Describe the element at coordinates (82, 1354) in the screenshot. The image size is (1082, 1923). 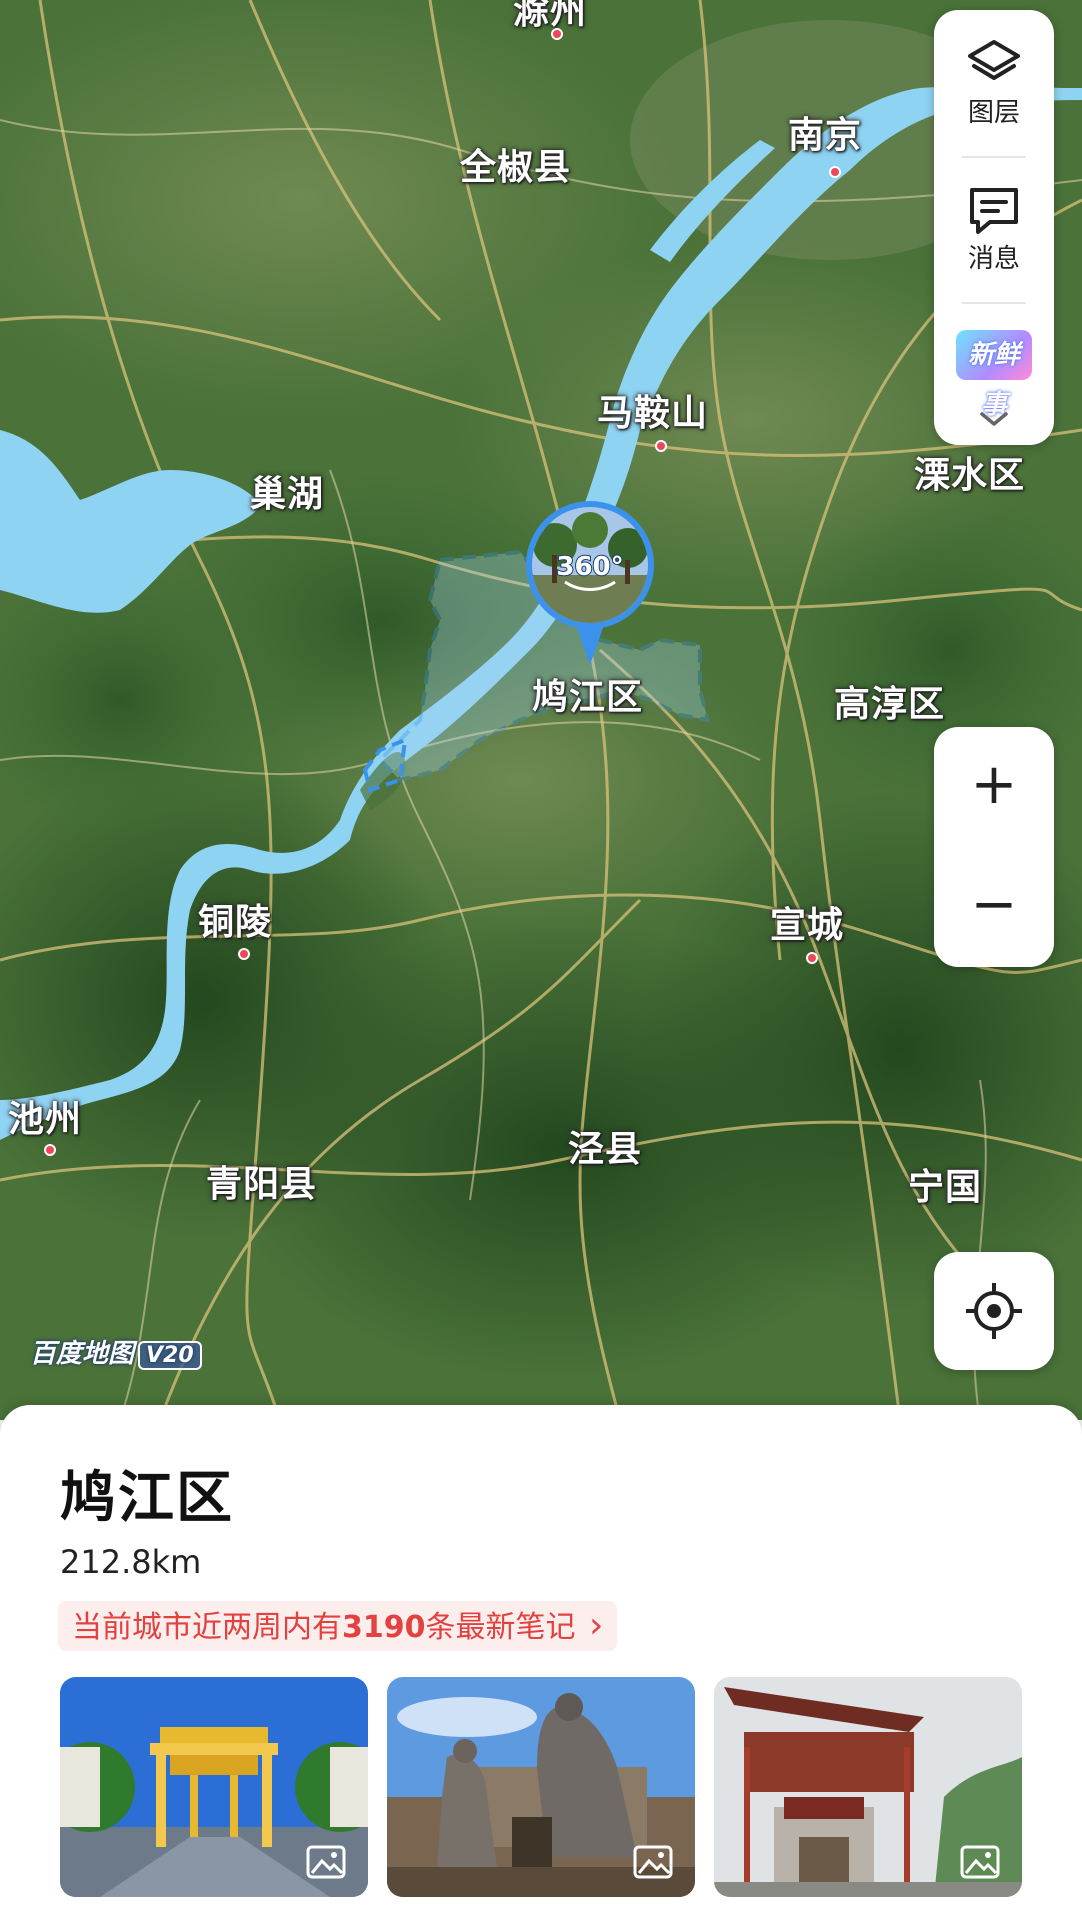
I see `brand-name: 百度地图` at that location.